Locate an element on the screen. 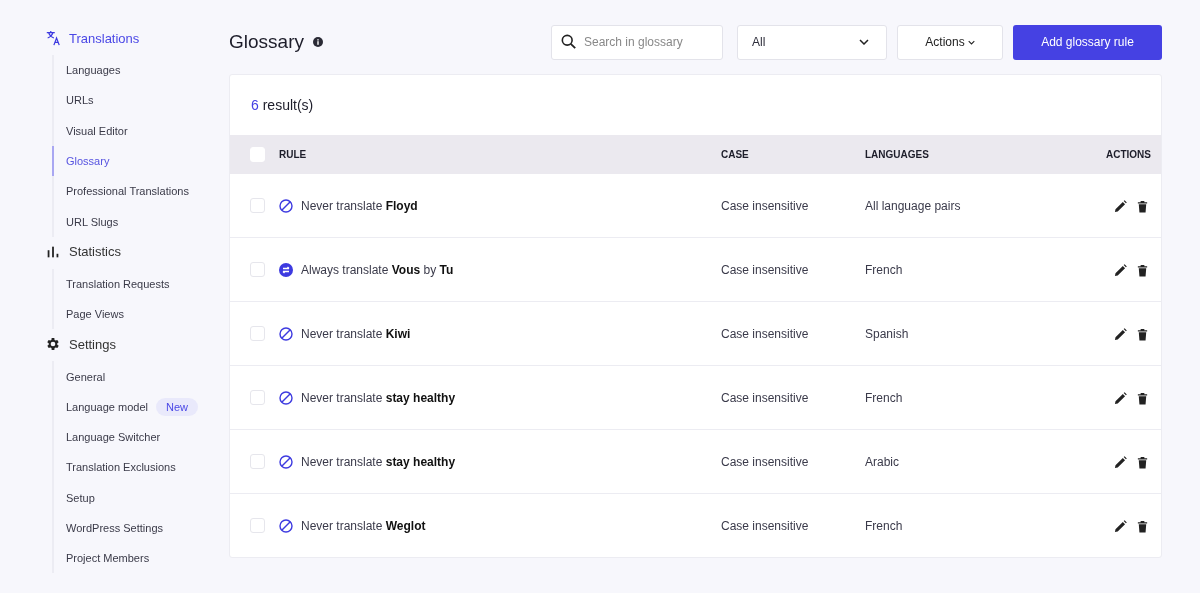 The image size is (1200, 593). sidebar-section: Translations is located at coordinates (92, 38).